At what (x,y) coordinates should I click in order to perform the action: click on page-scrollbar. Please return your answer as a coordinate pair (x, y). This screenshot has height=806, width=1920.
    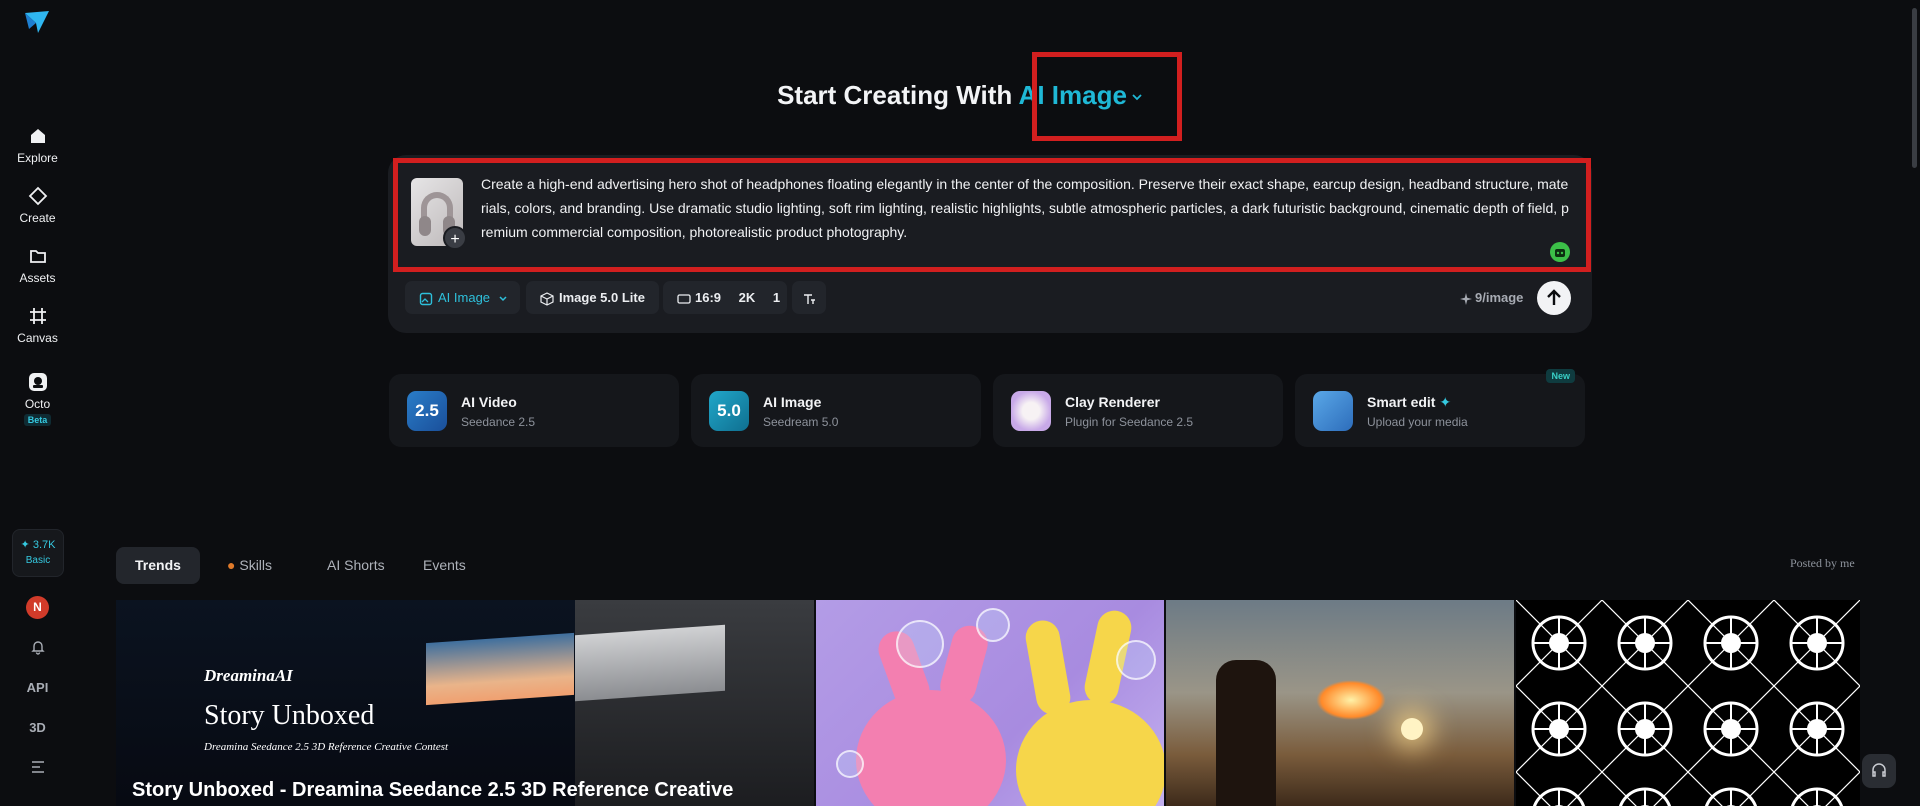
    Looking at the image, I should click on (1914, 403).